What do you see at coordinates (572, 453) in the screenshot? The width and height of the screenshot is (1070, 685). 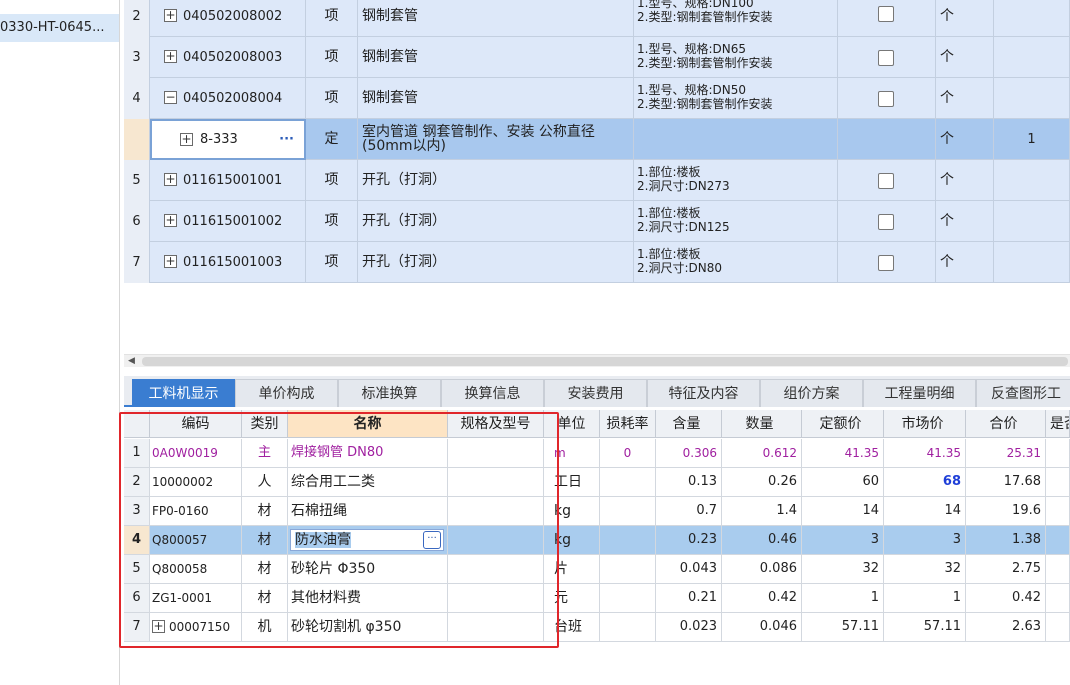 I see `resource-unit: m` at bounding box center [572, 453].